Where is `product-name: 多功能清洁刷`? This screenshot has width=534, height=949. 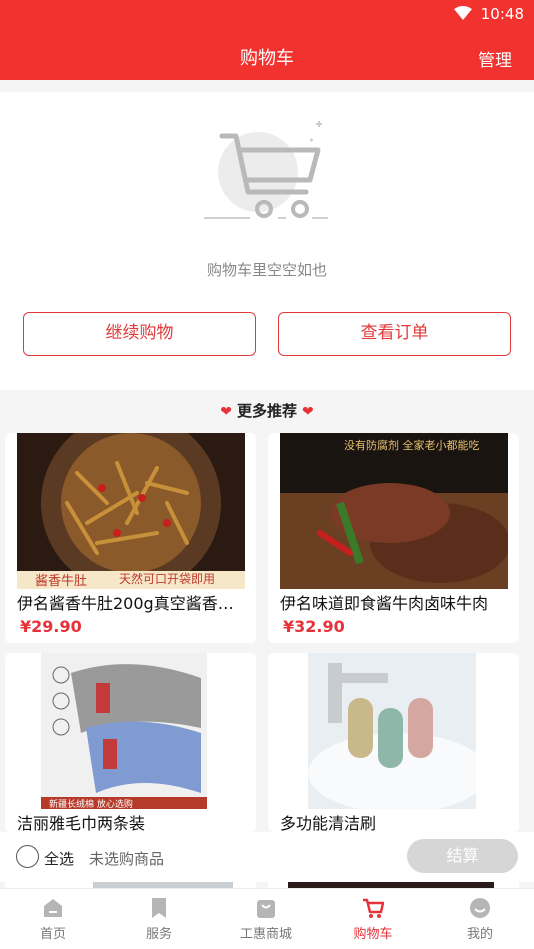 product-name: 多功能清洁刷 is located at coordinates (328, 823).